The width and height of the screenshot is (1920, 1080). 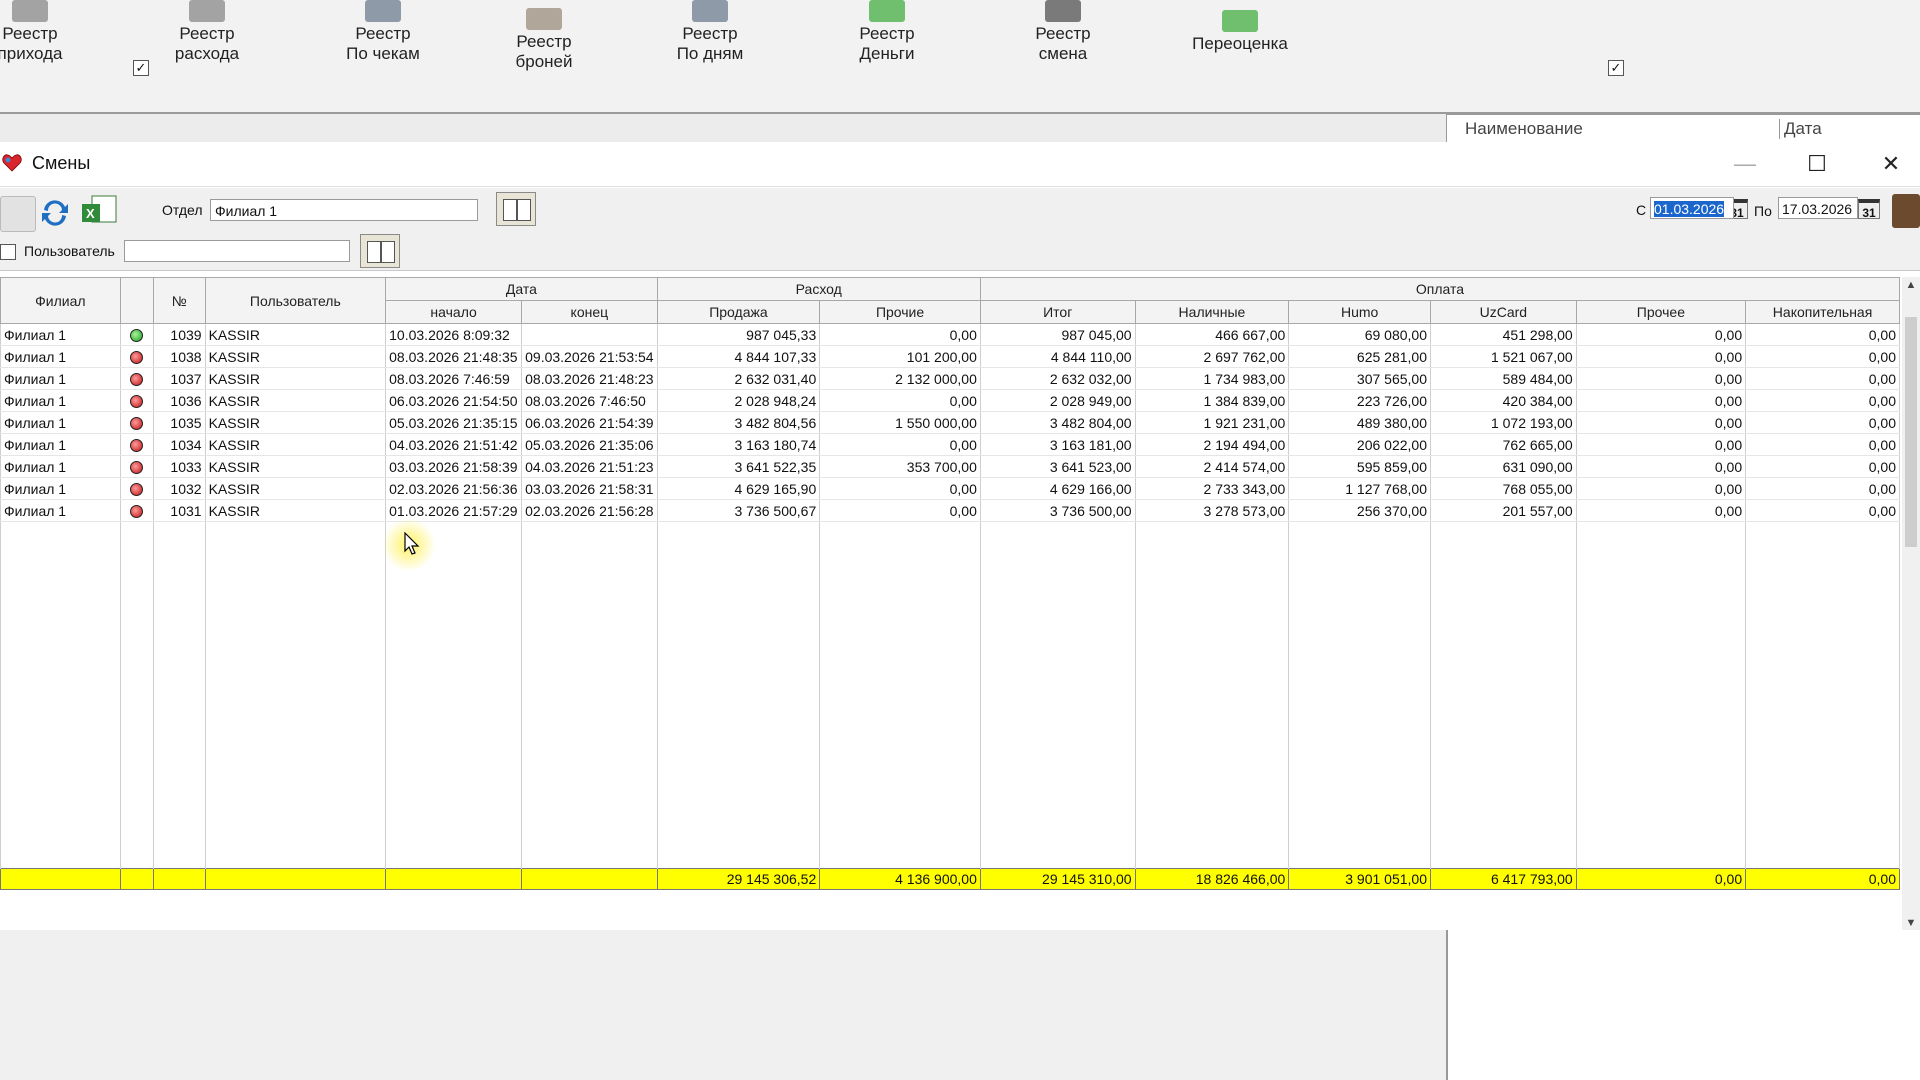 What do you see at coordinates (960, 164) in the screenshot?
I see `title-bar: Смены — ☐ ✕` at bounding box center [960, 164].